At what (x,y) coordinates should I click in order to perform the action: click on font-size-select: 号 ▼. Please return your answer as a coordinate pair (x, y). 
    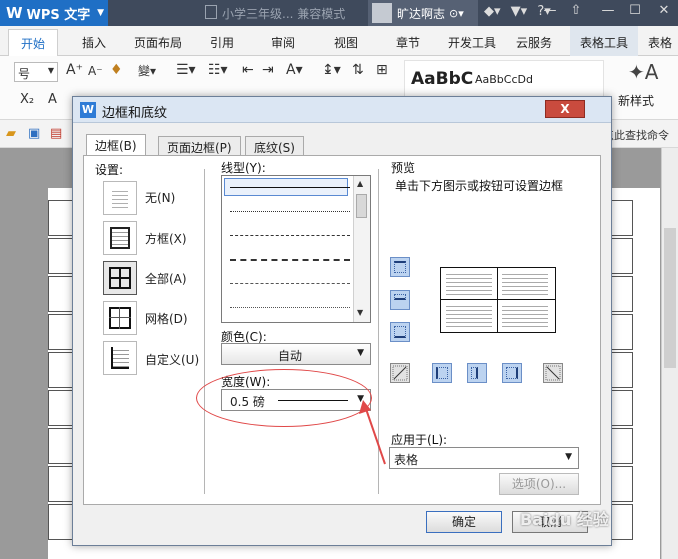
    Looking at the image, I should click on (36, 72).